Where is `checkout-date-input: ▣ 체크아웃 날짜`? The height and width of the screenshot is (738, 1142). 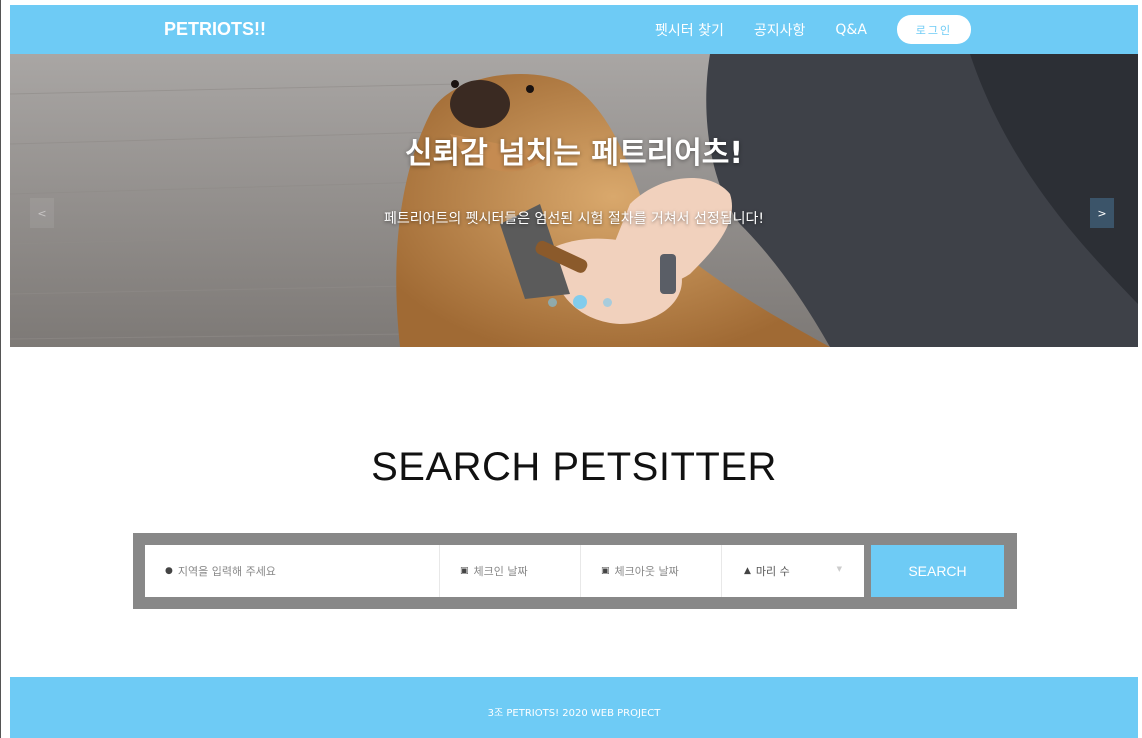 checkout-date-input: ▣ 체크아웃 날짜 is located at coordinates (651, 571).